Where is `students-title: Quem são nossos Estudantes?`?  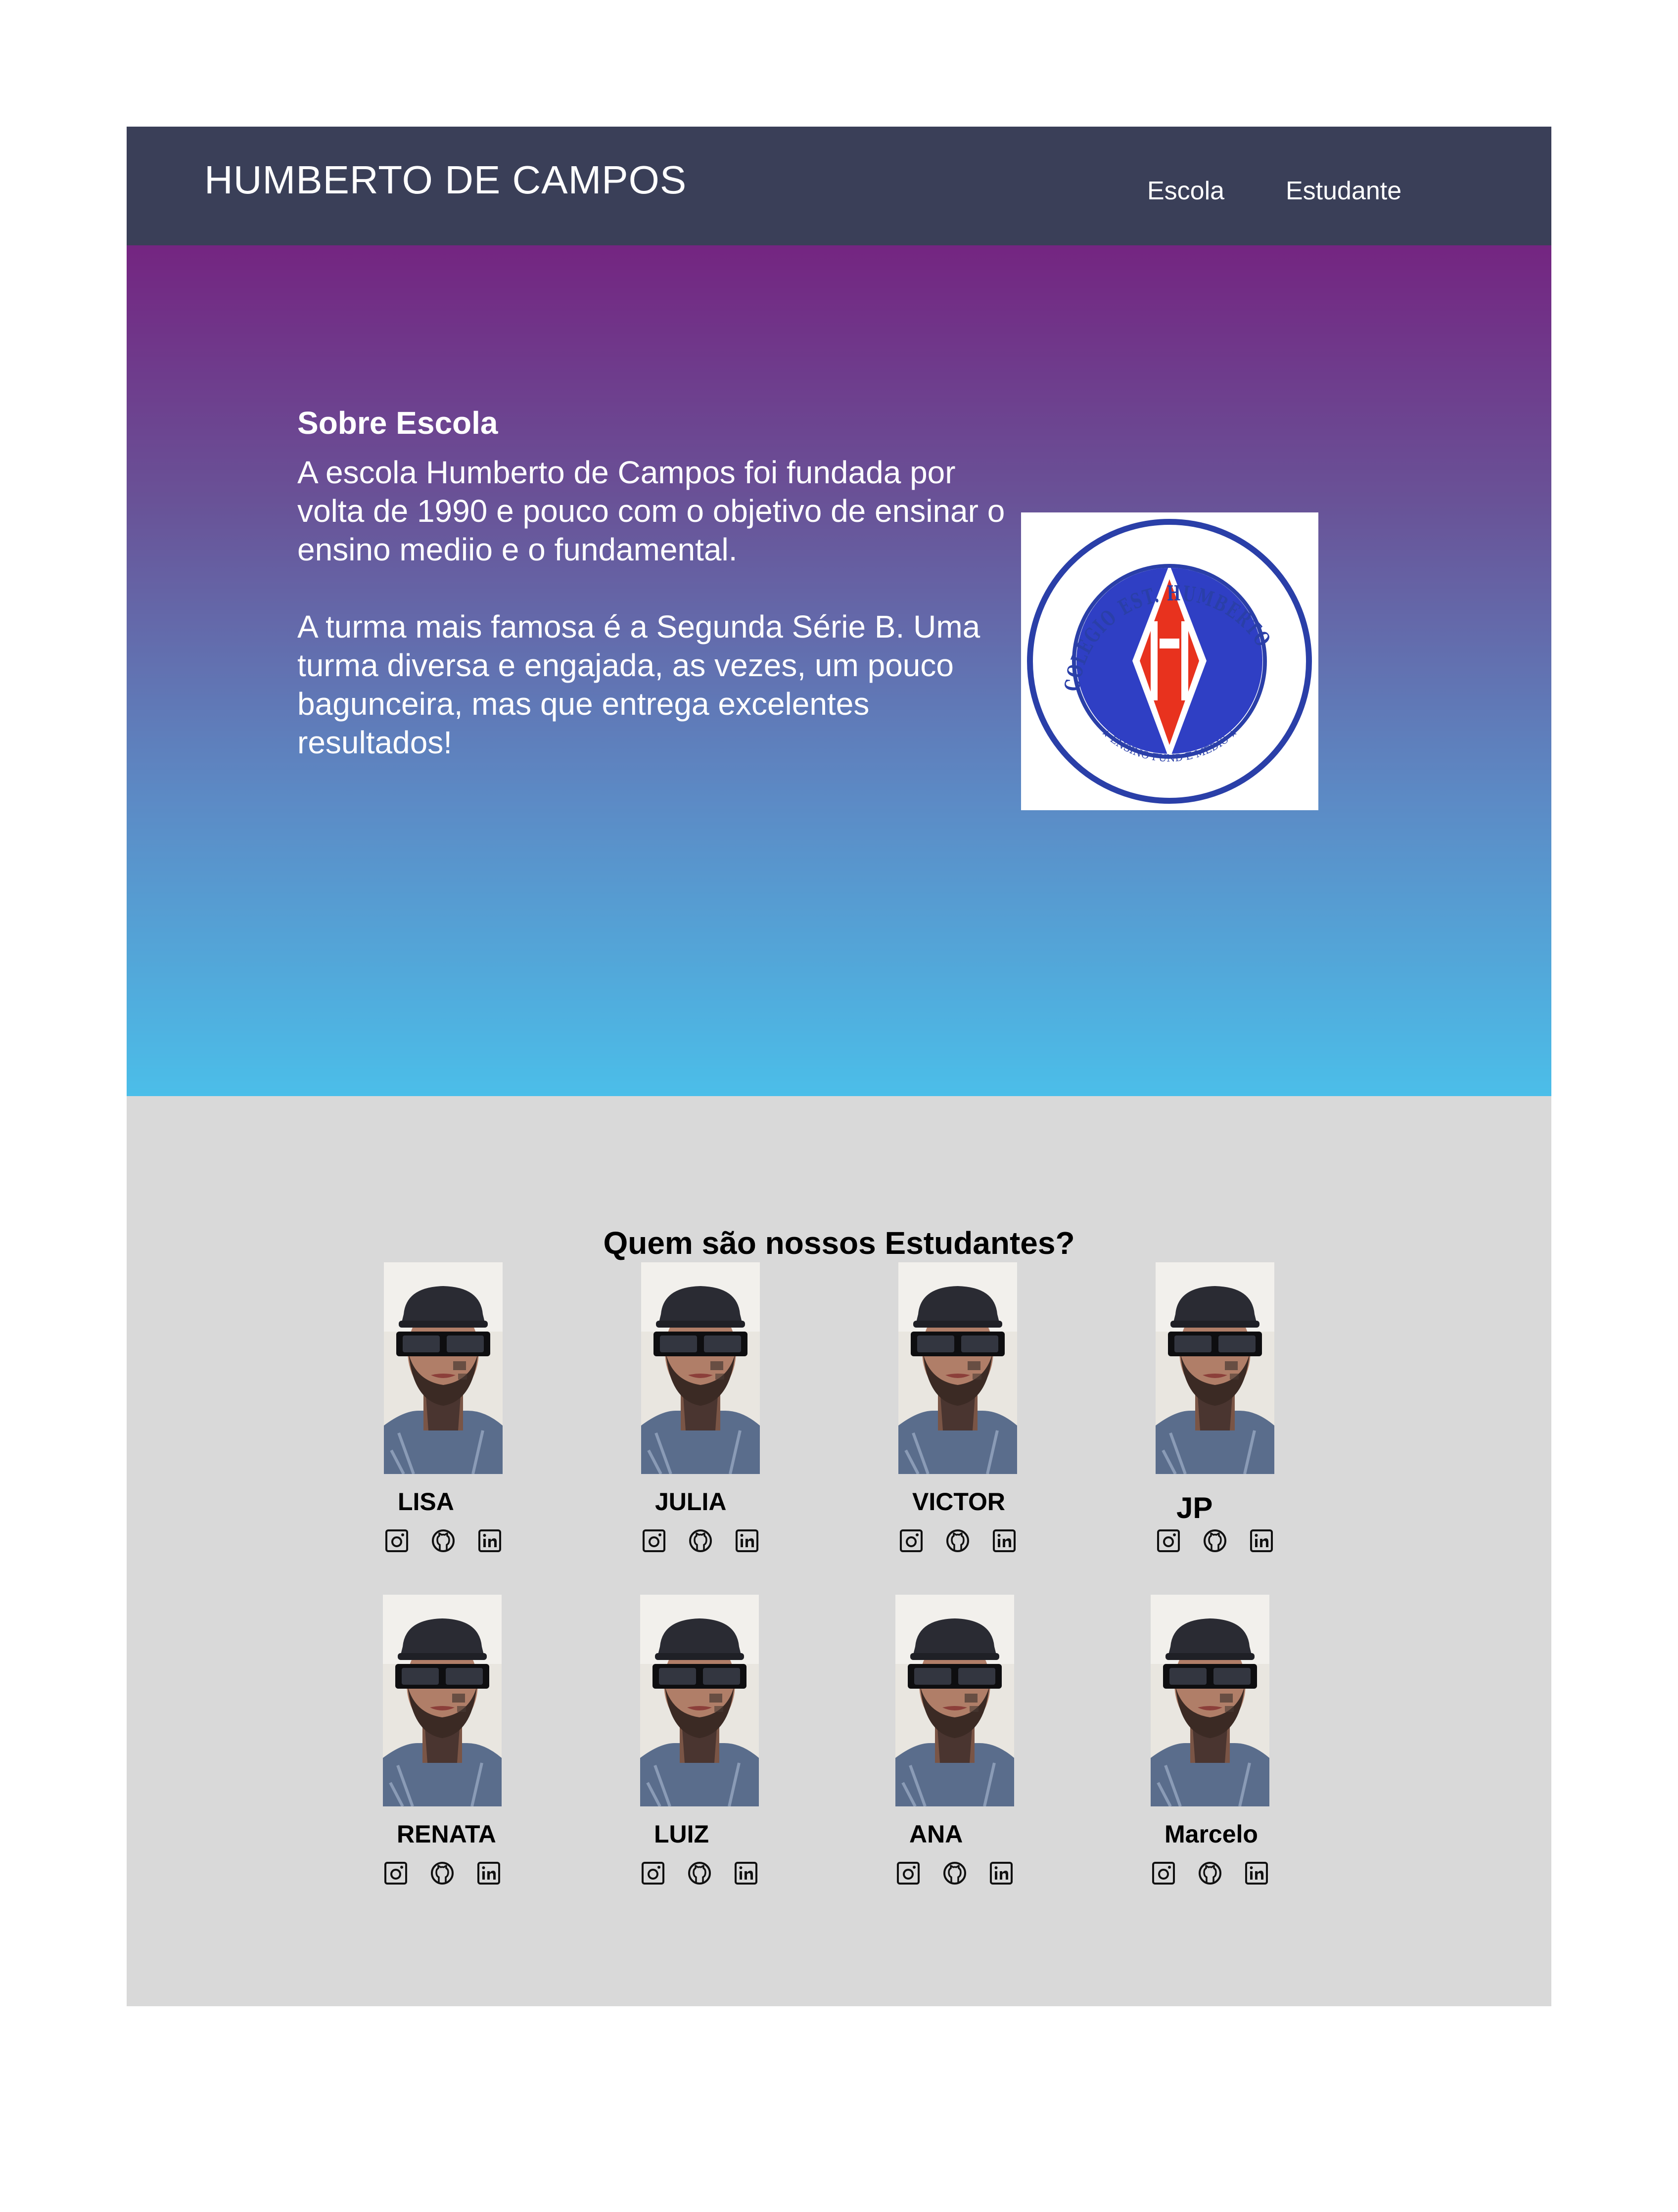
students-title: Quem são nossos Estudantes? is located at coordinates (839, 1243).